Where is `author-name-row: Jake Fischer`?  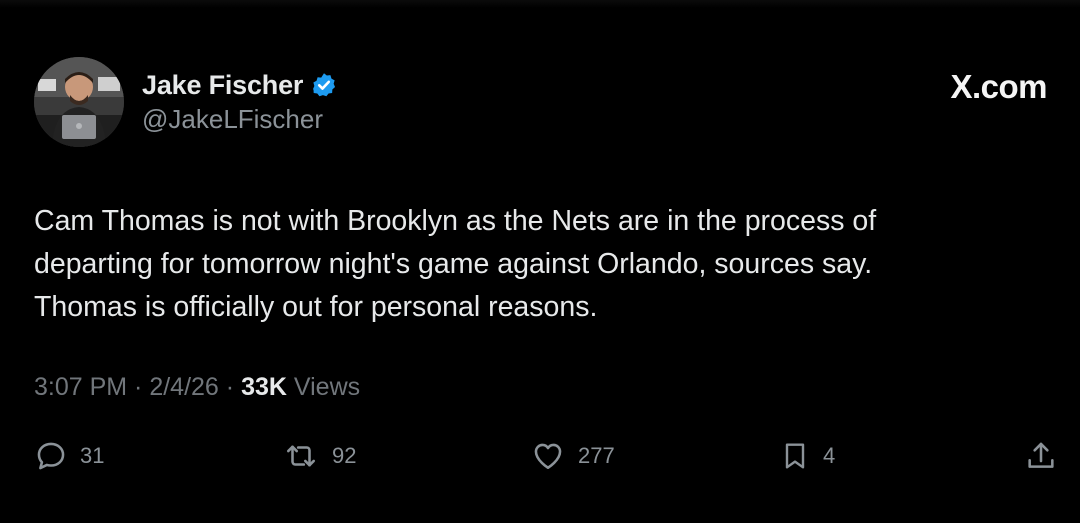 author-name-row: Jake Fischer is located at coordinates (239, 85).